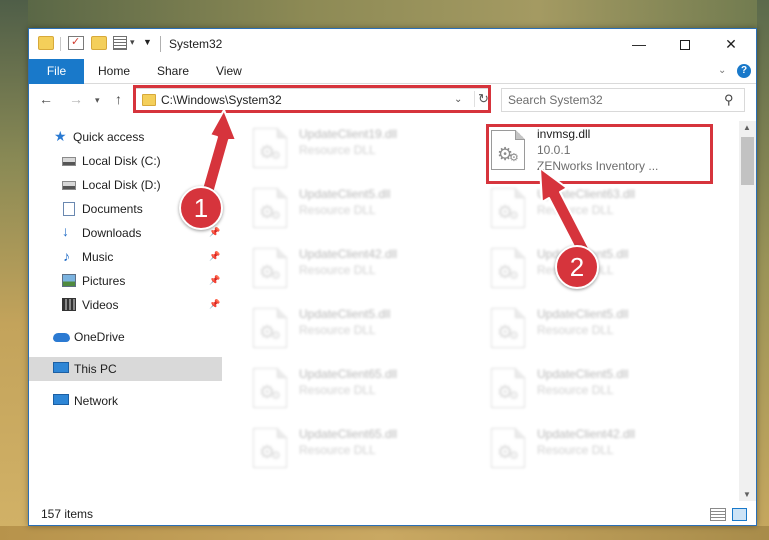  What do you see at coordinates (60, 136) in the screenshot?
I see `star-icon: ★` at bounding box center [60, 136].